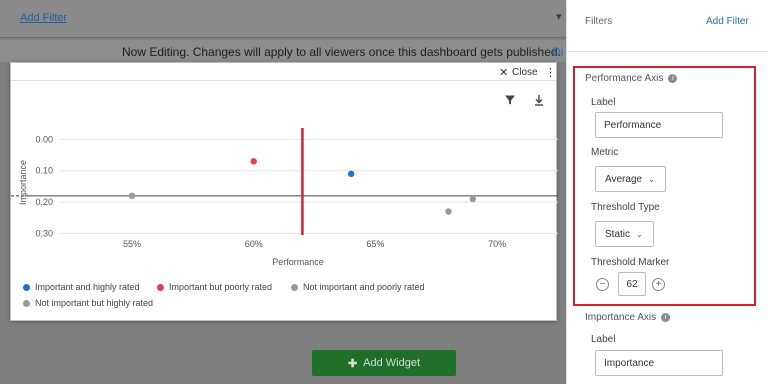  I want to click on threshold-marker-input: 62, so click(632, 284).